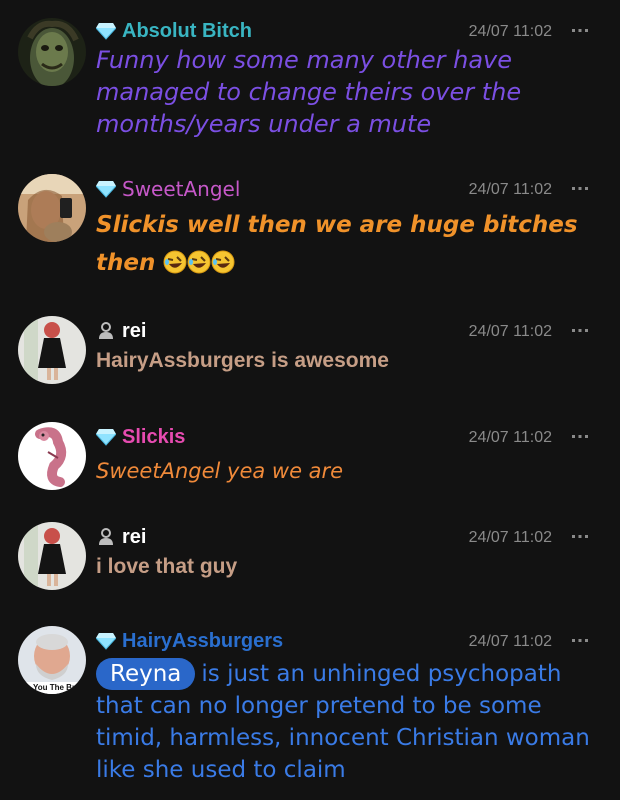 The width and height of the screenshot is (620, 800). What do you see at coordinates (49, 687) in the screenshot?
I see `avatar-caption: ce You The Bu` at bounding box center [49, 687].